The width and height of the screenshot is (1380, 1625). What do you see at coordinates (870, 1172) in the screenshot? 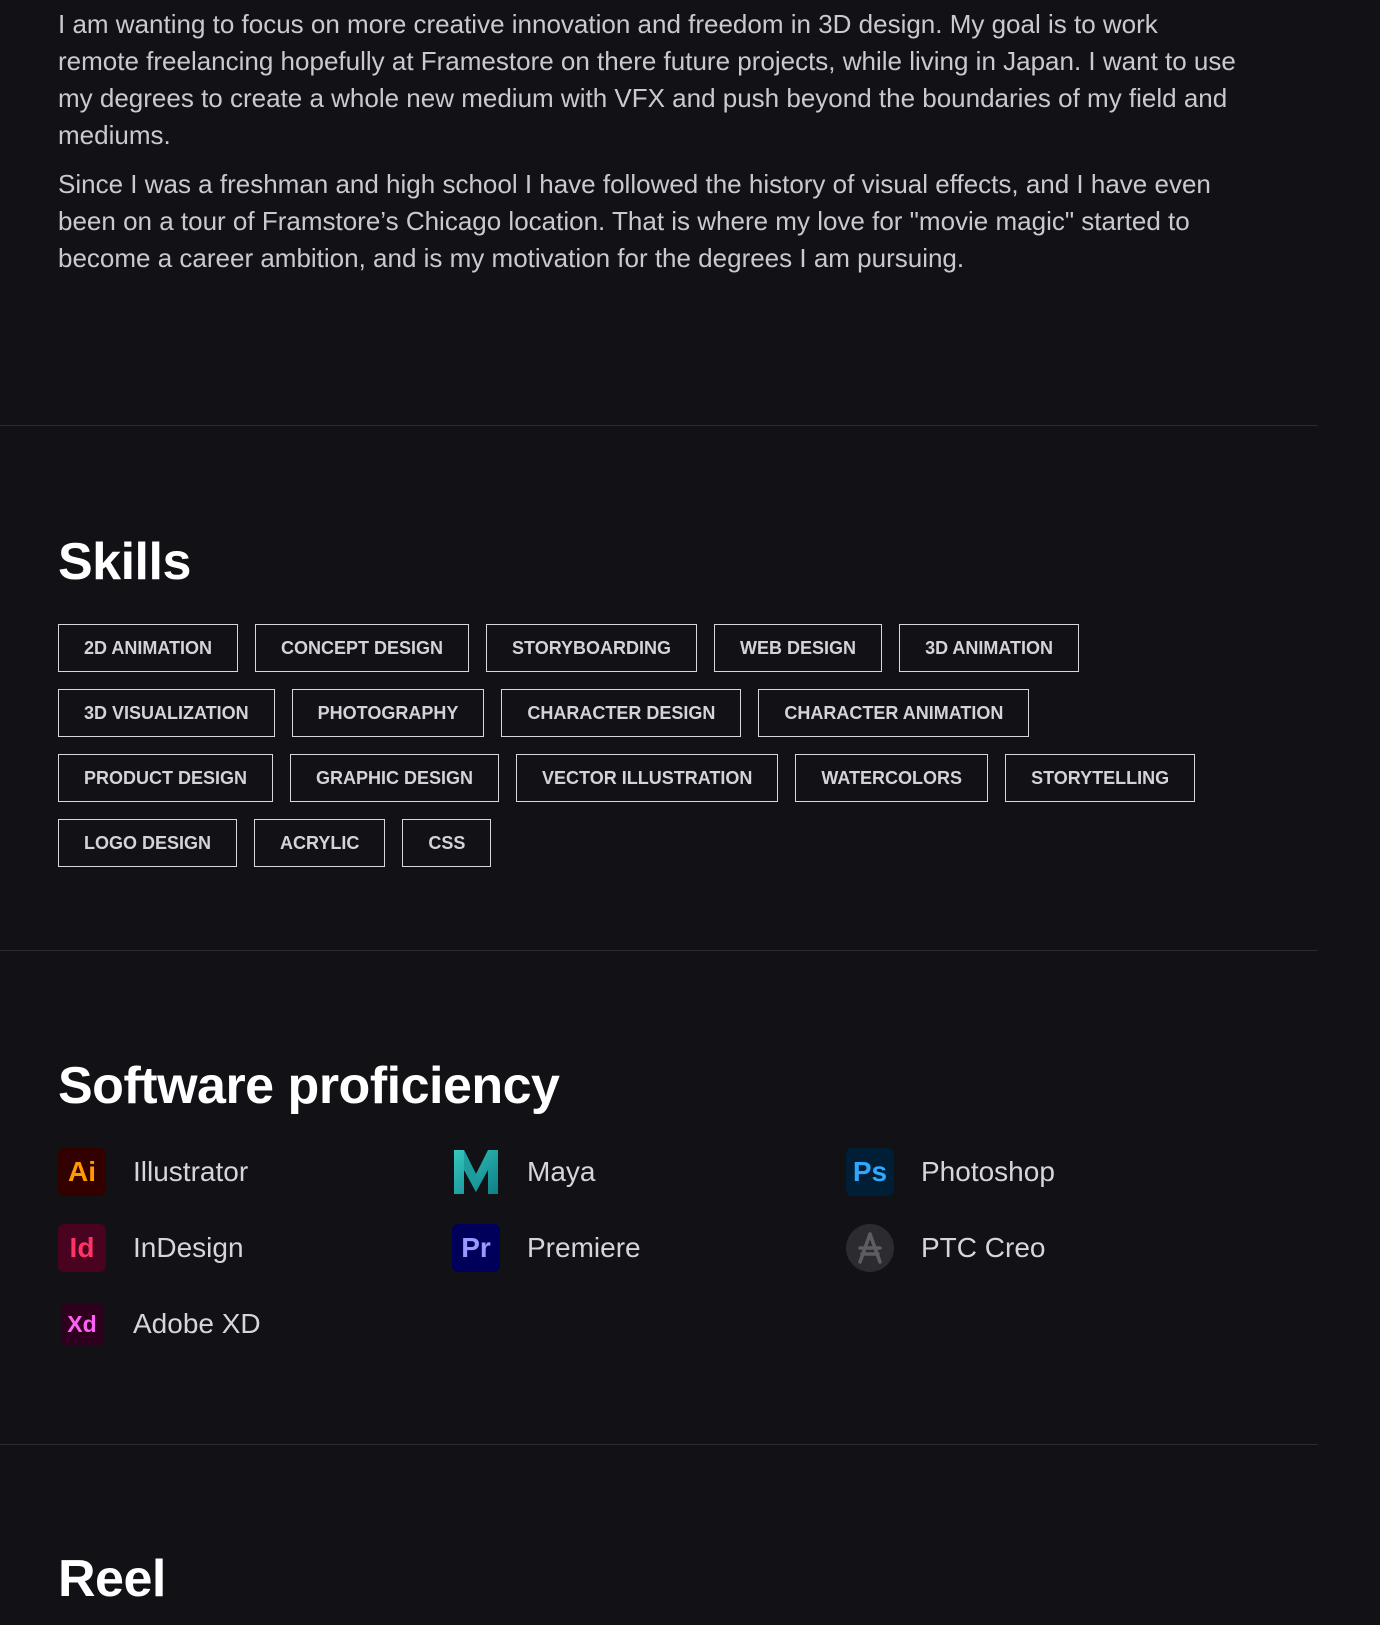
I see `photoshop-icon: Ps` at bounding box center [870, 1172].